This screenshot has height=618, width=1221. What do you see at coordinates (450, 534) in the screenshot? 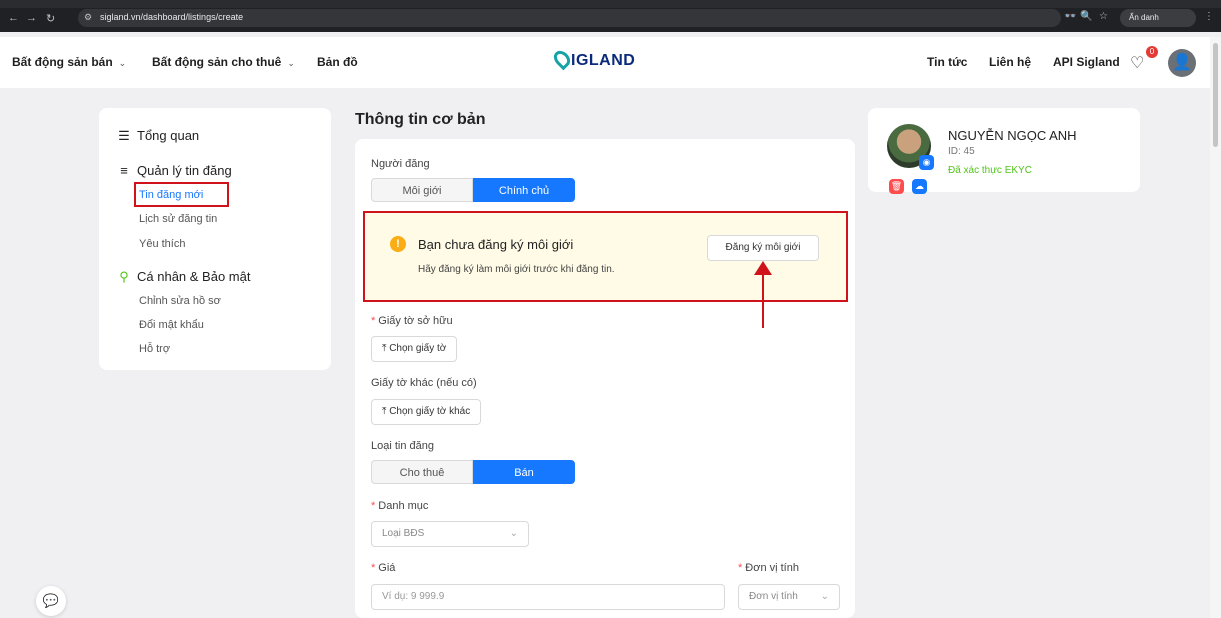
I see `category-select: Loại BĐS ⌄` at bounding box center [450, 534].